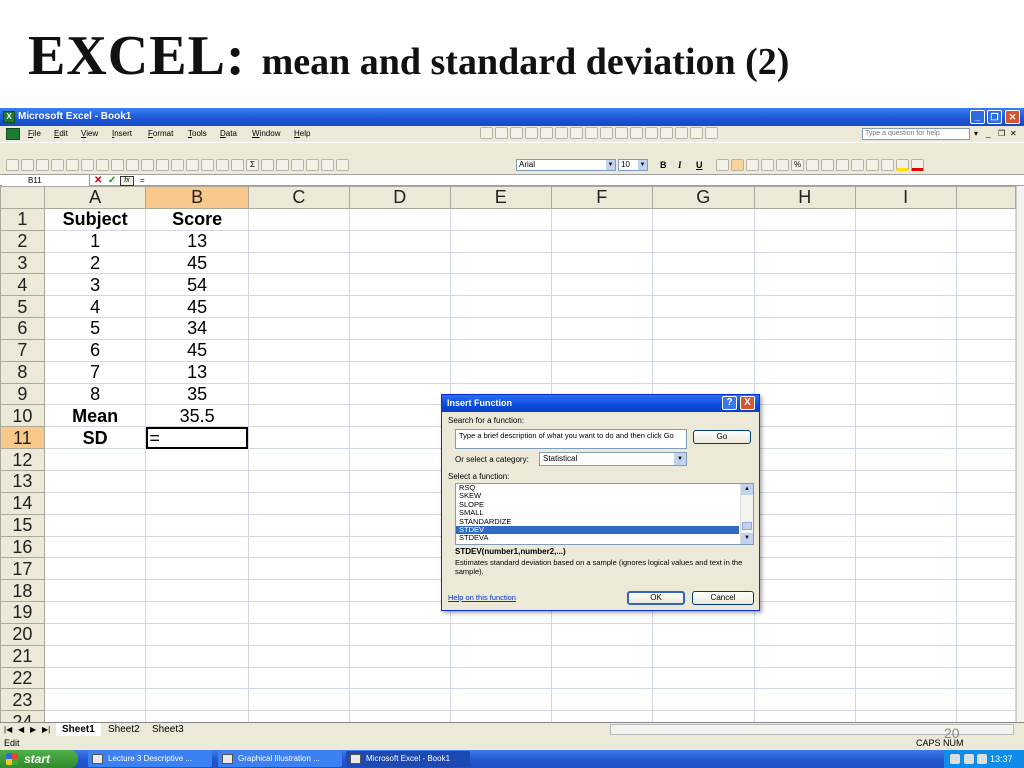  What do you see at coordinates (21, 729) in the screenshot?
I see `prev-sheet-icon: ◀` at bounding box center [21, 729].